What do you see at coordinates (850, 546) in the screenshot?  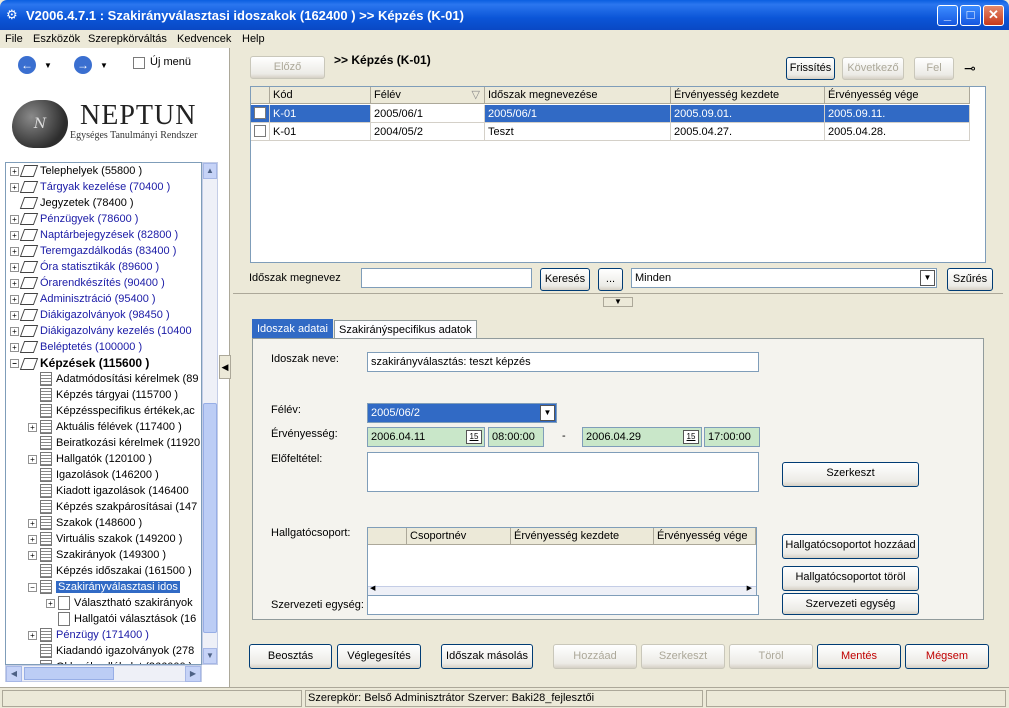 I see `add-student-group-button: Hallgatócsoportot hozzáad` at bounding box center [850, 546].